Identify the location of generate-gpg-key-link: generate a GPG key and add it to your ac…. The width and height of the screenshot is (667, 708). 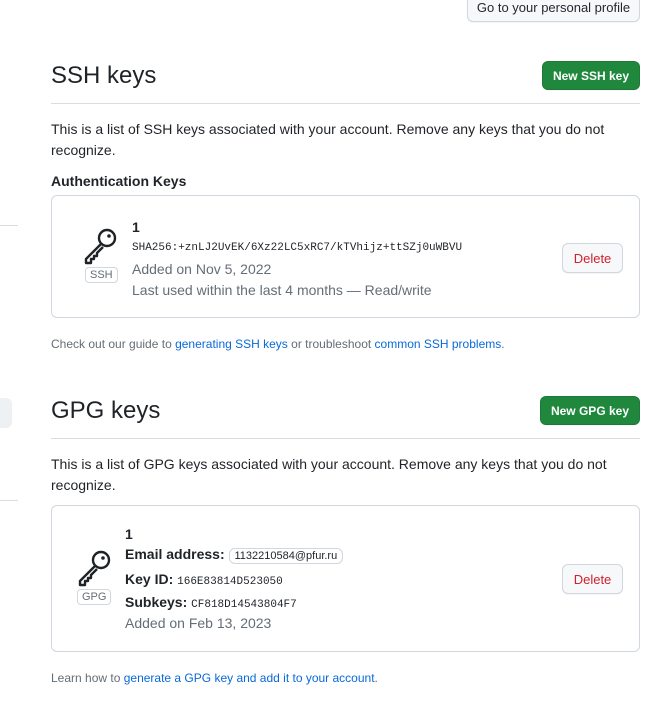
(249, 678).